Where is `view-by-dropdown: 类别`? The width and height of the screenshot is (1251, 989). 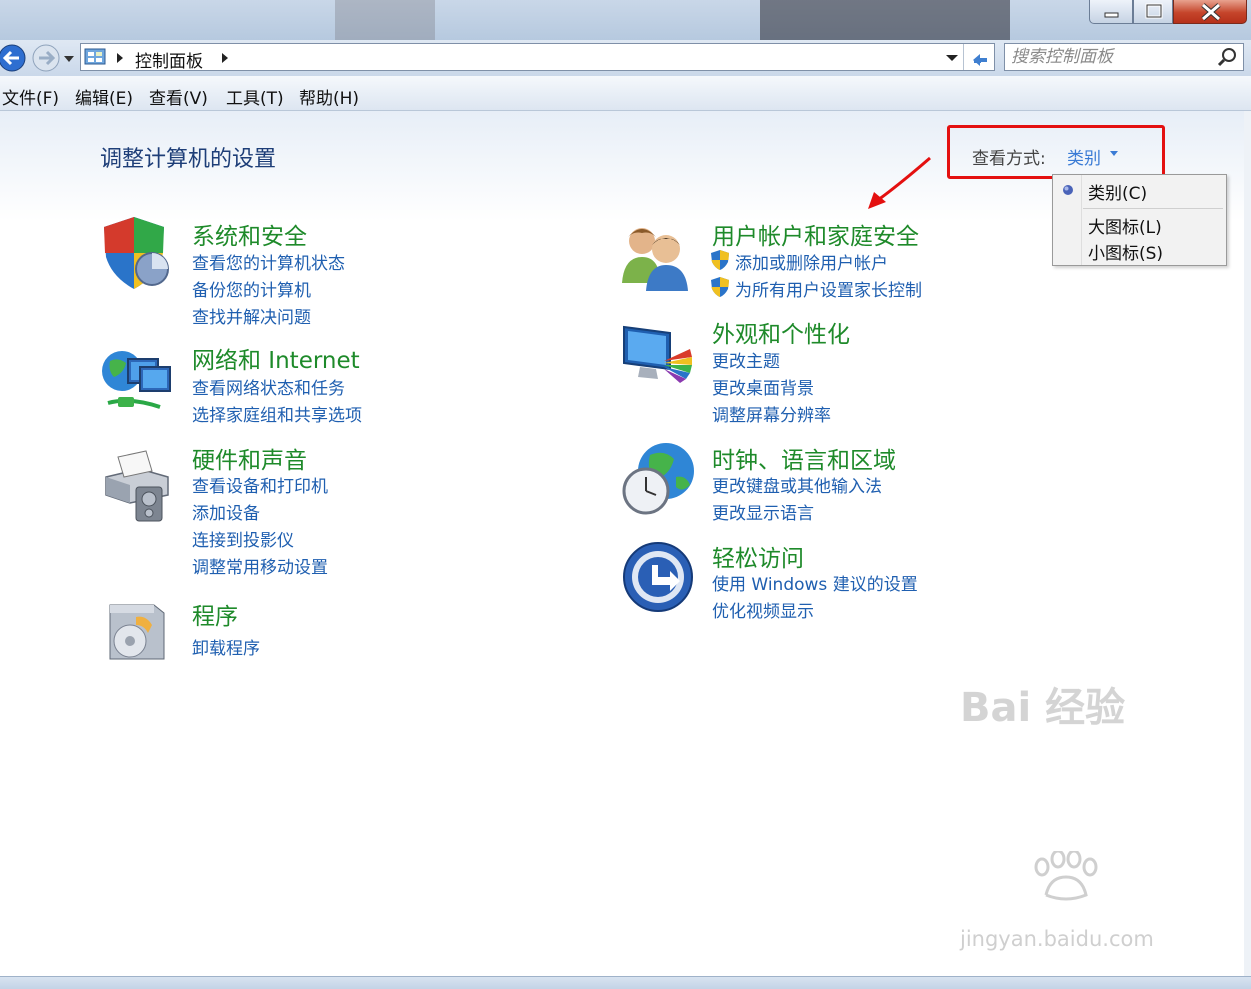 view-by-dropdown: 类别 is located at coordinates (1084, 156).